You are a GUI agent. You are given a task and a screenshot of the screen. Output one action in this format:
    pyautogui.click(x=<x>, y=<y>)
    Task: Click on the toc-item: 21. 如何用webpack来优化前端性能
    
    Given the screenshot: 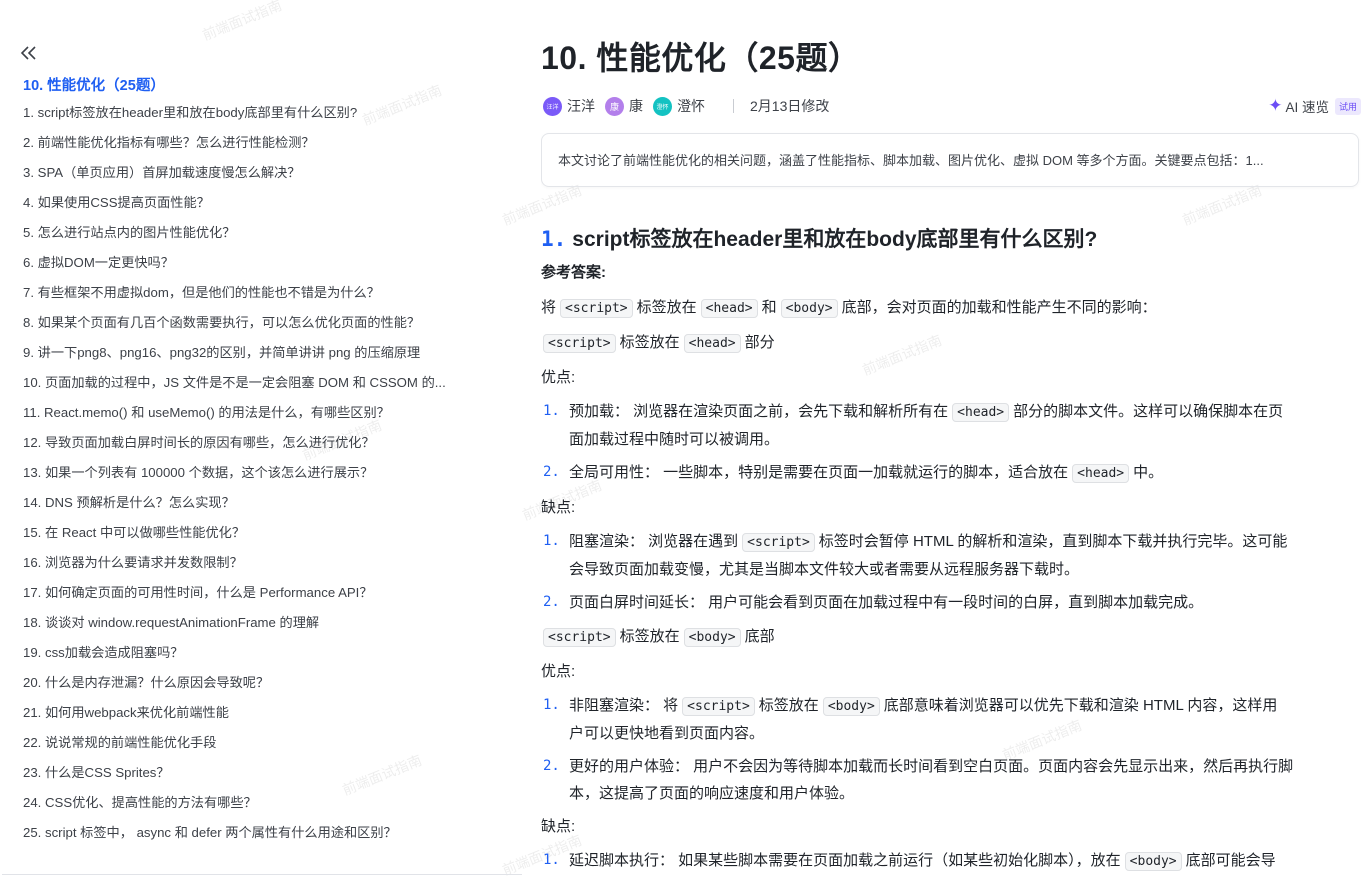 What is the action you would take?
    pyautogui.click(x=263, y=716)
    